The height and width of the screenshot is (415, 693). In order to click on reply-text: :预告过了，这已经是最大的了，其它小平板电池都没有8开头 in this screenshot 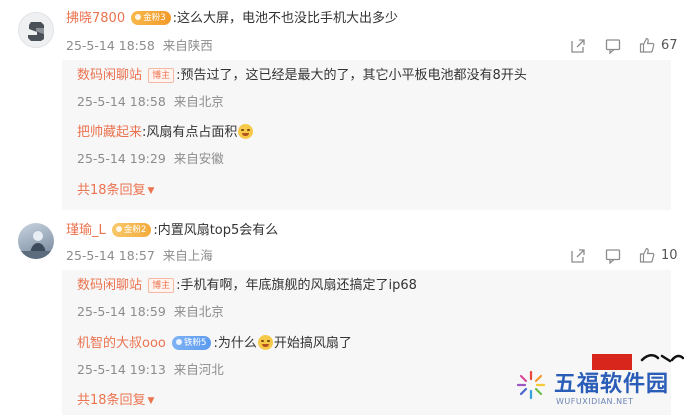, I will do `click(351, 75)`.